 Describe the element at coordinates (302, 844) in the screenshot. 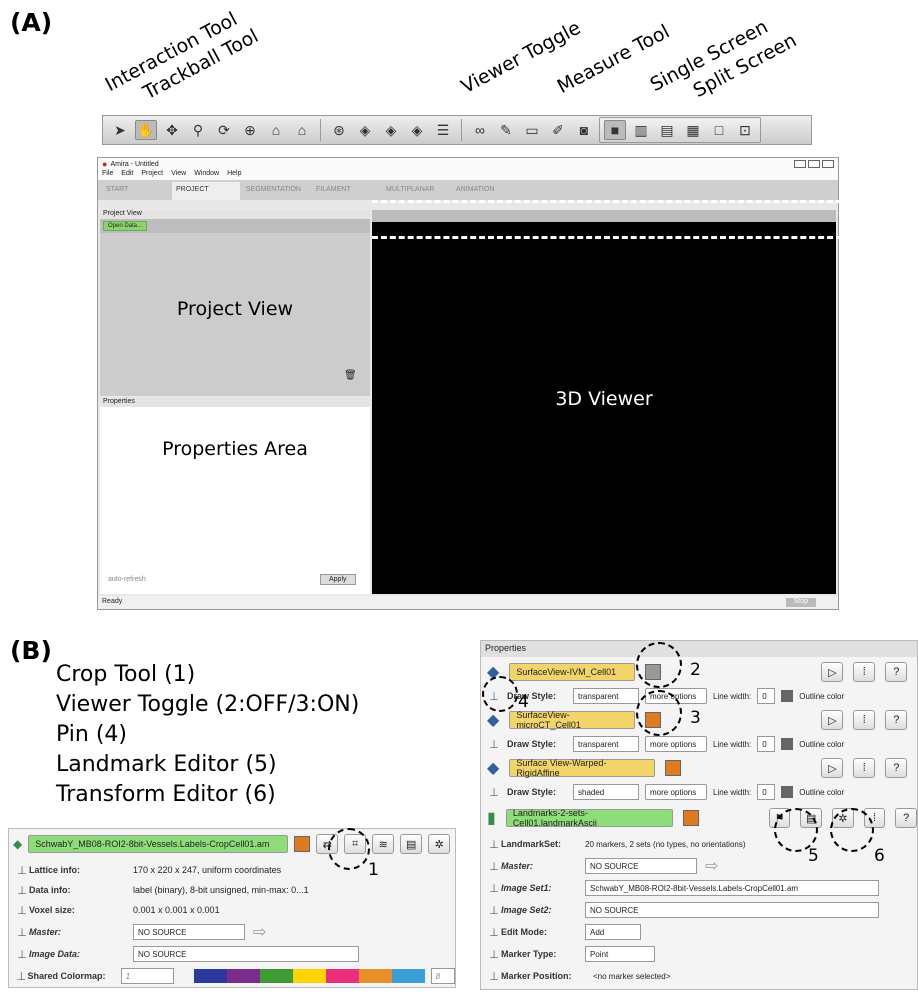

I see `viewer-toggle` at that location.